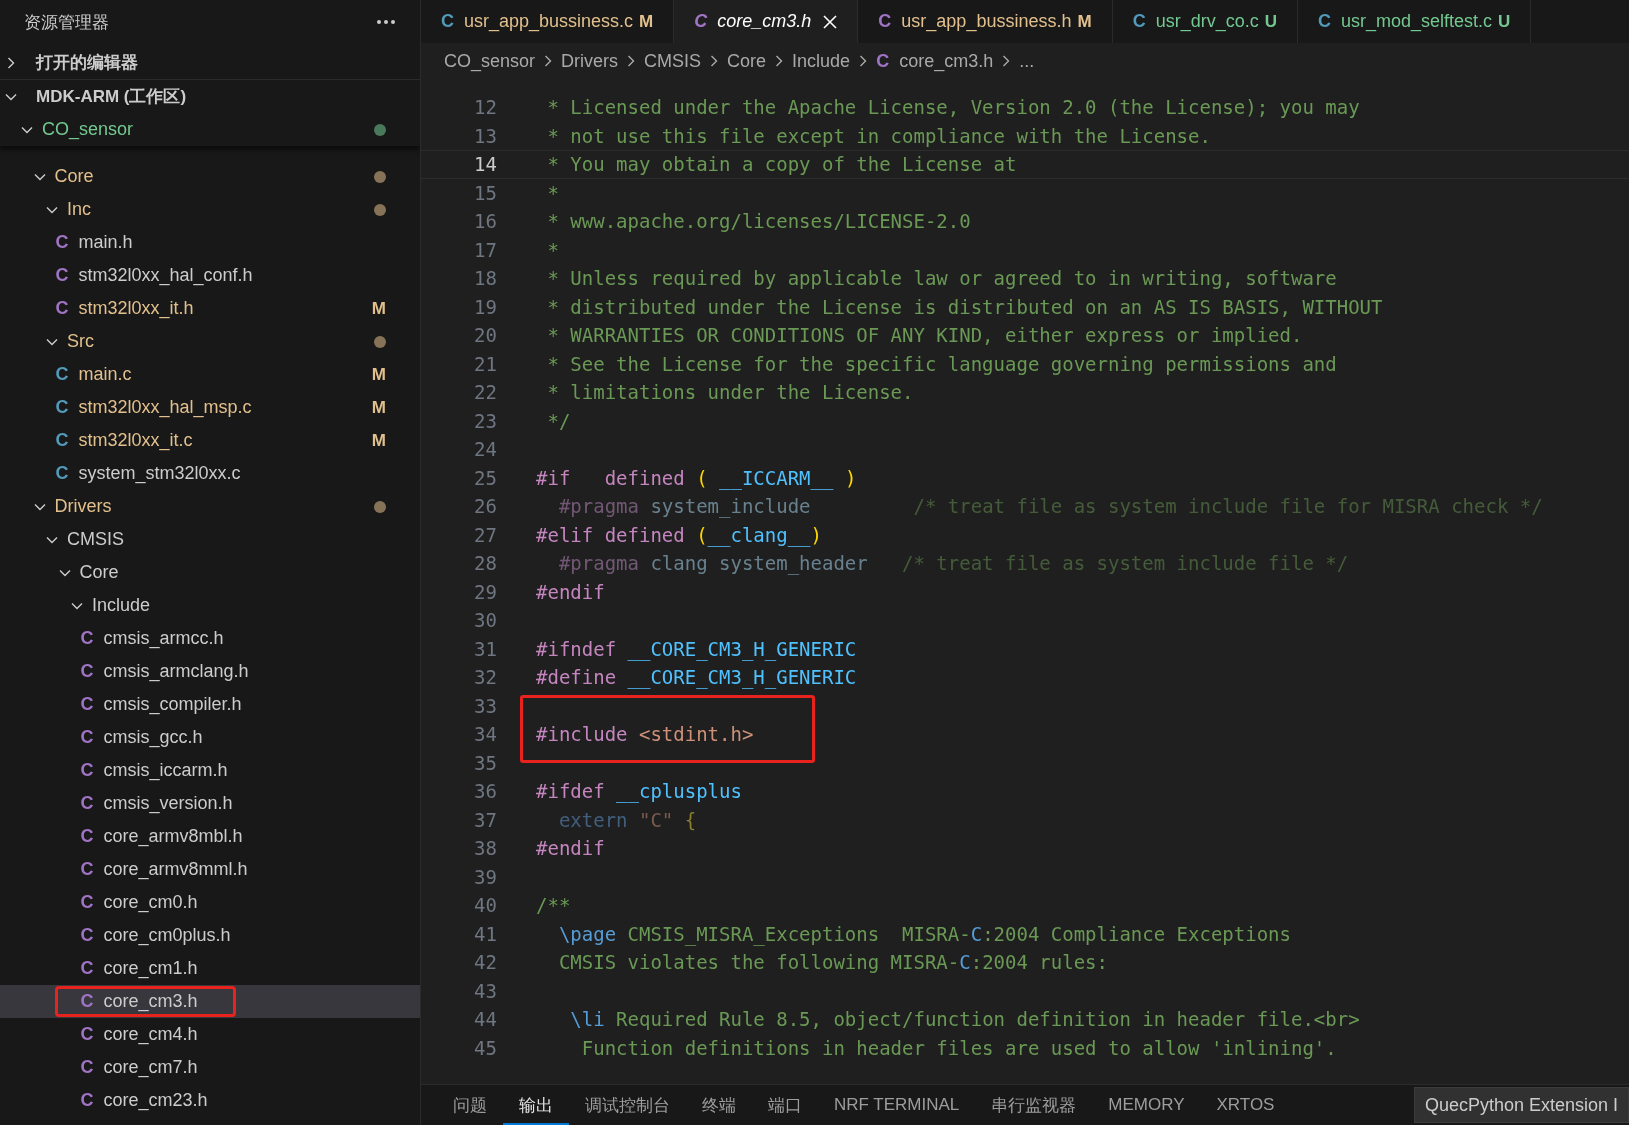 This screenshot has width=1629, height=1125. I want to click on line-number: 43, so click(485, 990).